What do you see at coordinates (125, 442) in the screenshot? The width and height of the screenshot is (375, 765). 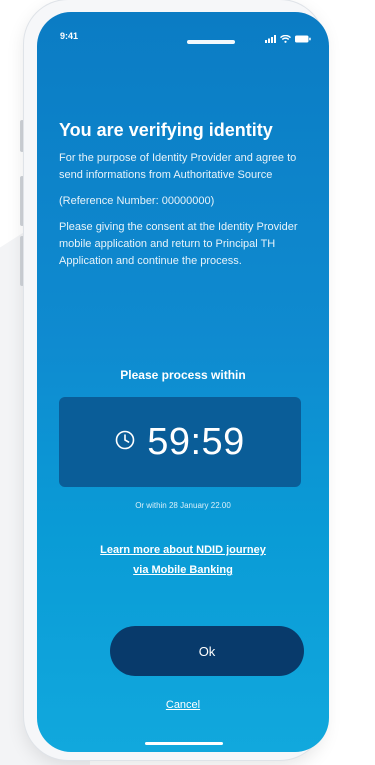 I see `clock-icon` at bounding box center [125, 442].